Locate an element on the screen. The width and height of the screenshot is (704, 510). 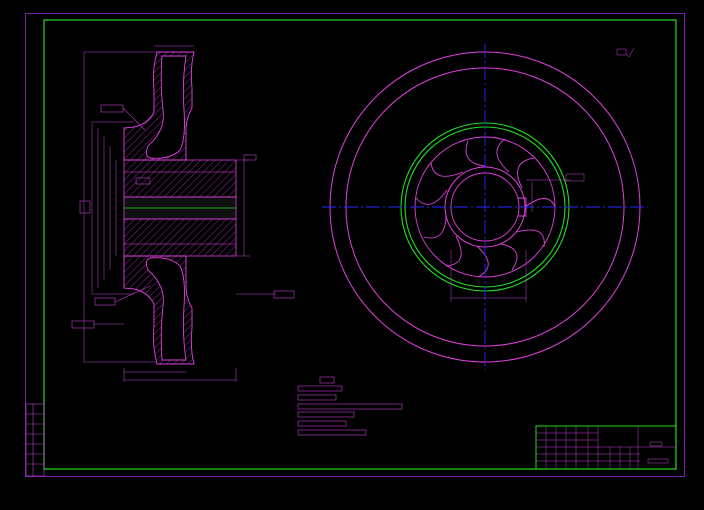
margin-stamp-table is located at coordinates (35, 440).